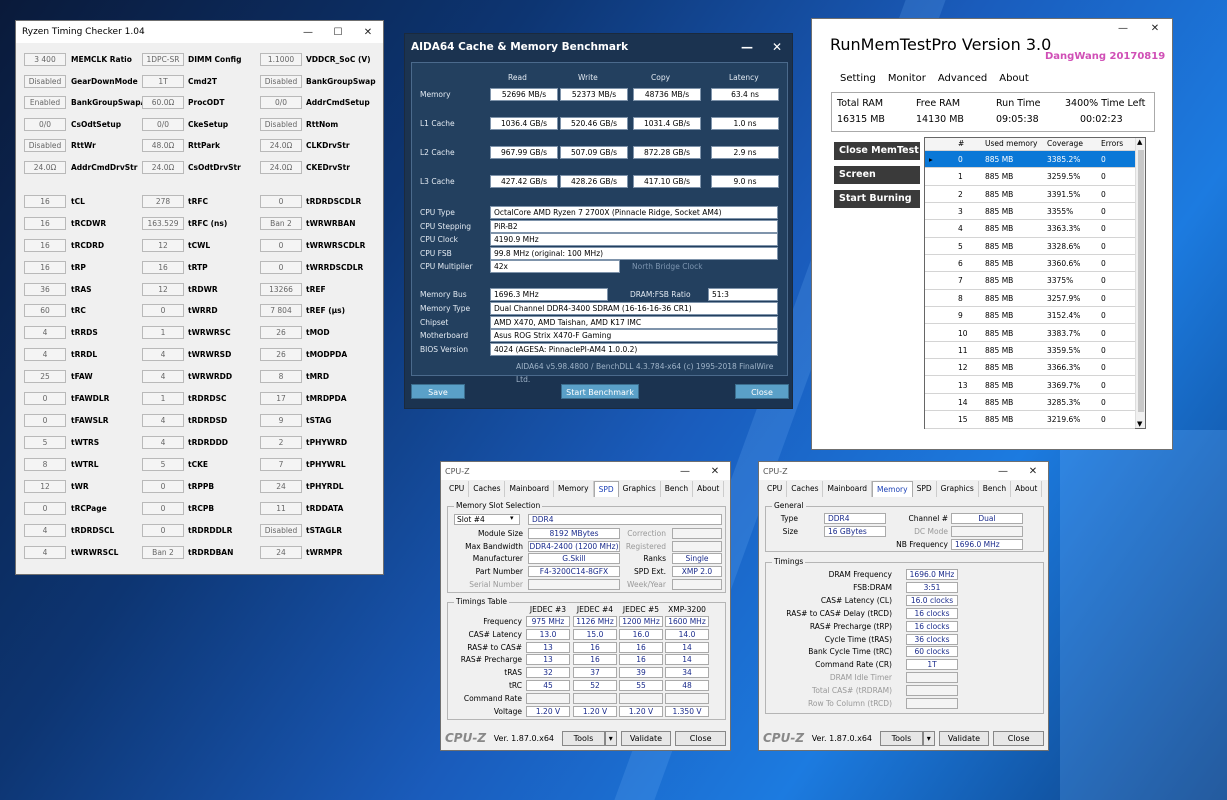 The image size is (1227, 800). What do you see at coordinates (1030, 160) in the screenshot?
I see `table-row: ▸ 0 885 MB 3385.2% 0` at bounding box center [1030, 160].